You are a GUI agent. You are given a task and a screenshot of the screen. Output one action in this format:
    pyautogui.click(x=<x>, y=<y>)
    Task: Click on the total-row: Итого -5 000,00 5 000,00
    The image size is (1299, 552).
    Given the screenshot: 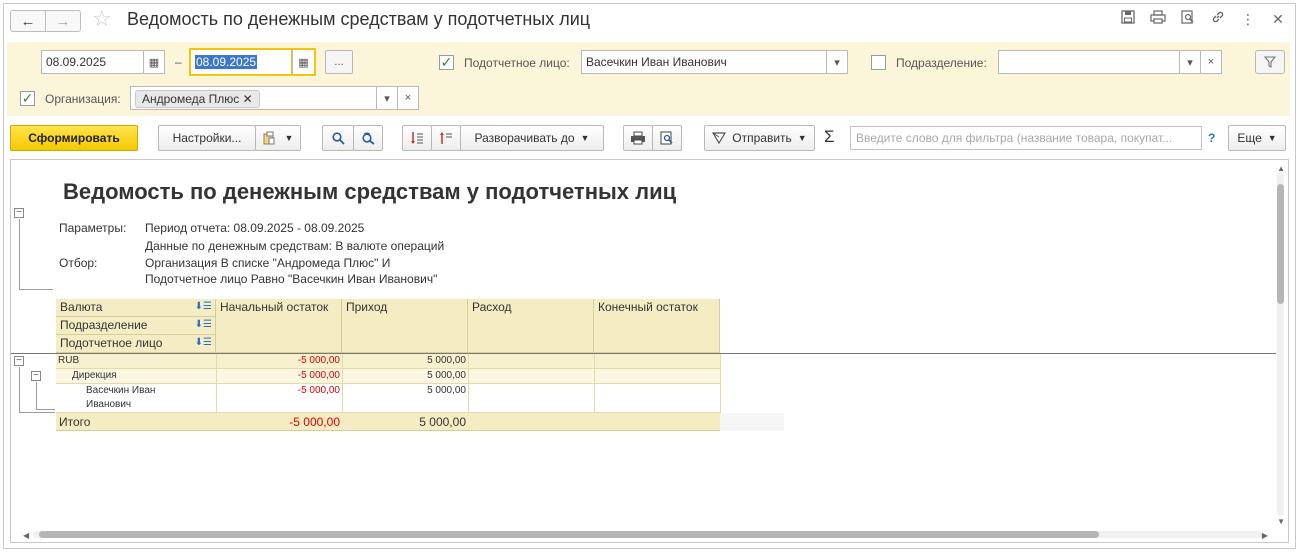 What is the action you would take?
    pyautogui.click(x=388, y=422)
    